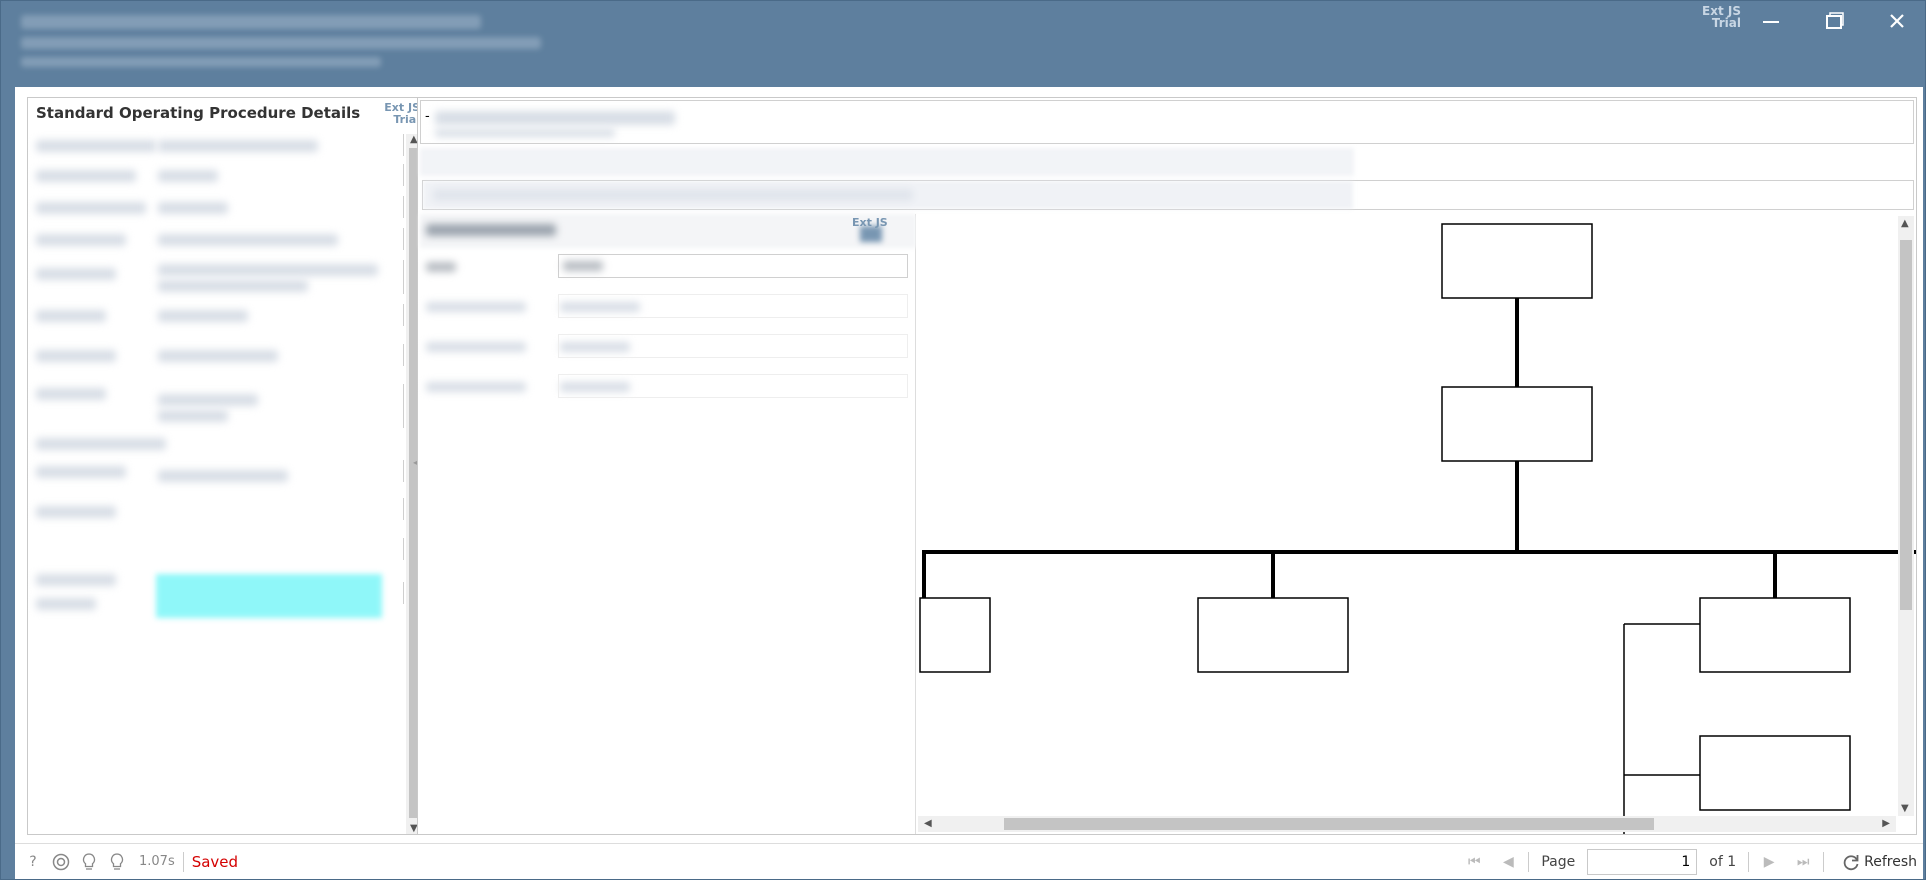  Describe the element at coordinates (491, 230) in the screenshot. I see `blurred-properties-title` at that location.